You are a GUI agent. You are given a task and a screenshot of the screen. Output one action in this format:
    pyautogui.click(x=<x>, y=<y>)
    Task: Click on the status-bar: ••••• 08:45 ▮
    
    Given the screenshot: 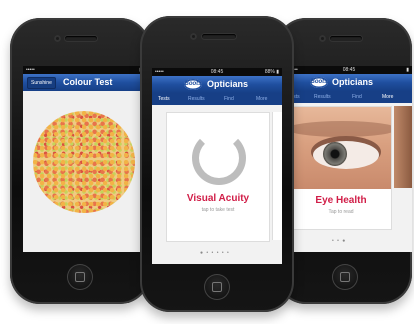 What is the action you would take?
    pyautogui.click(x=349, y=70)
    